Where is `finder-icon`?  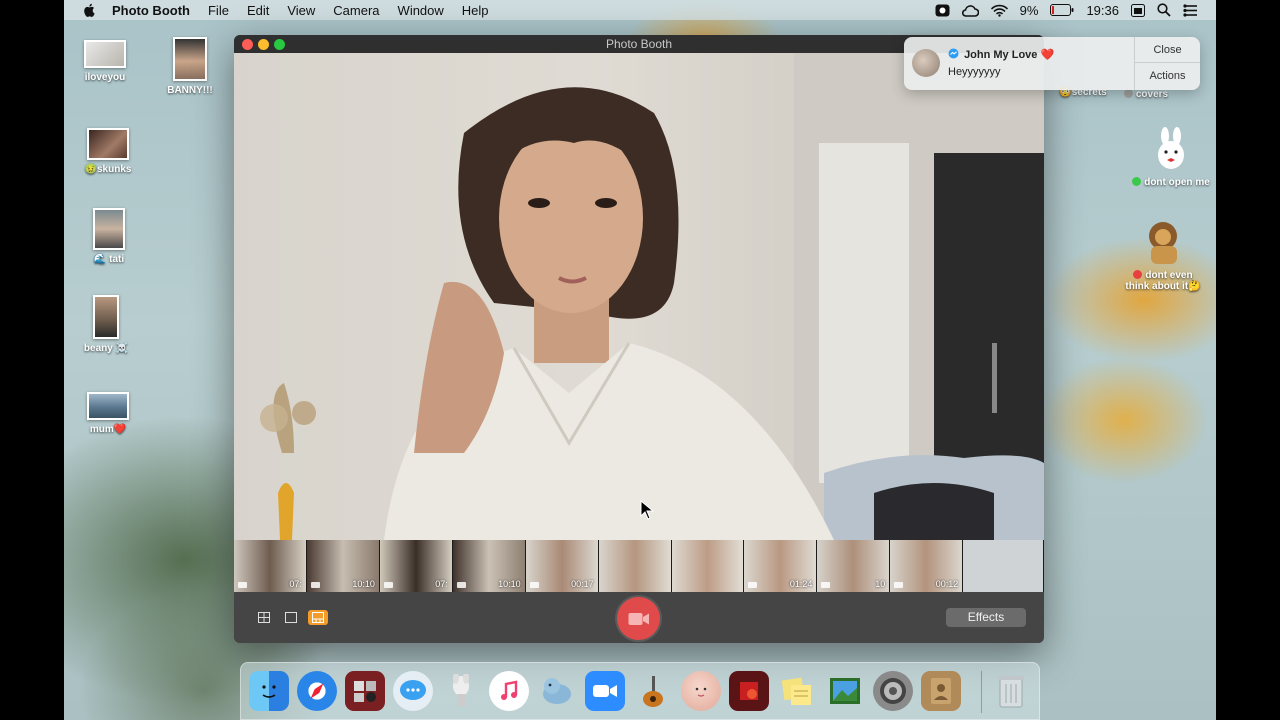 finder-icon is located at coordinates (269, 691).